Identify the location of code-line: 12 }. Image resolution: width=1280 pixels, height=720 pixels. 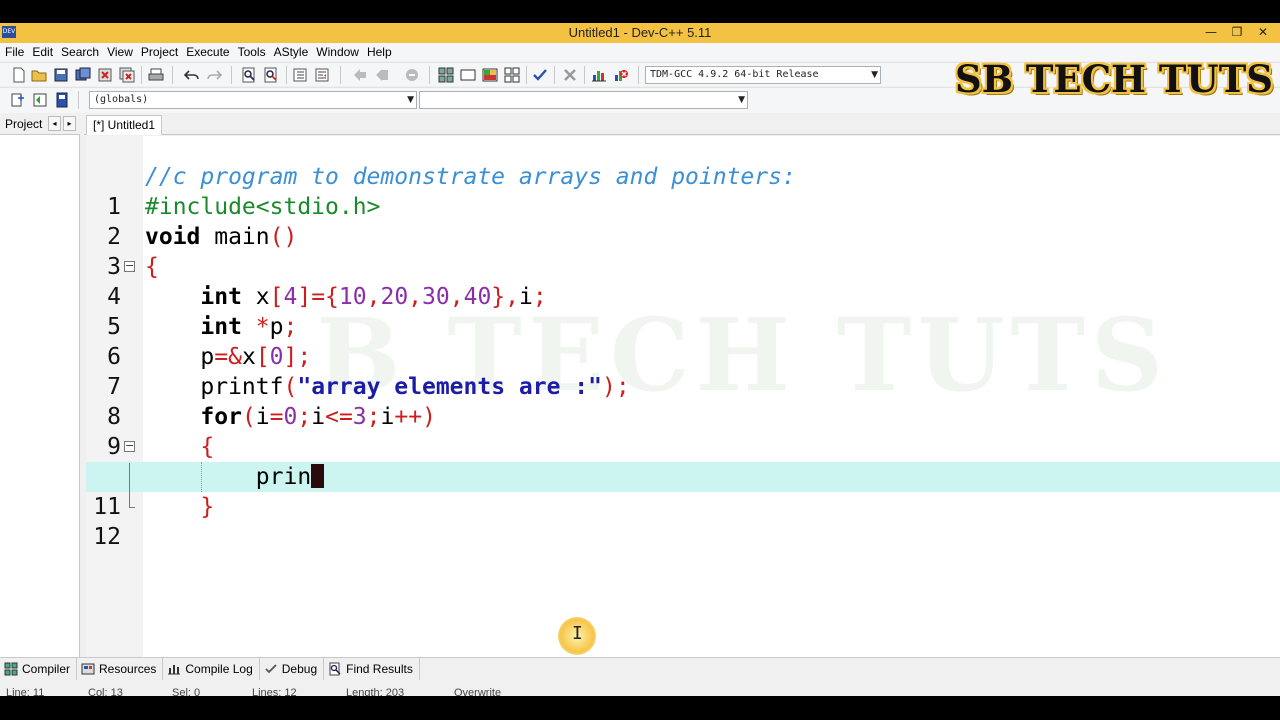
(683, 521).